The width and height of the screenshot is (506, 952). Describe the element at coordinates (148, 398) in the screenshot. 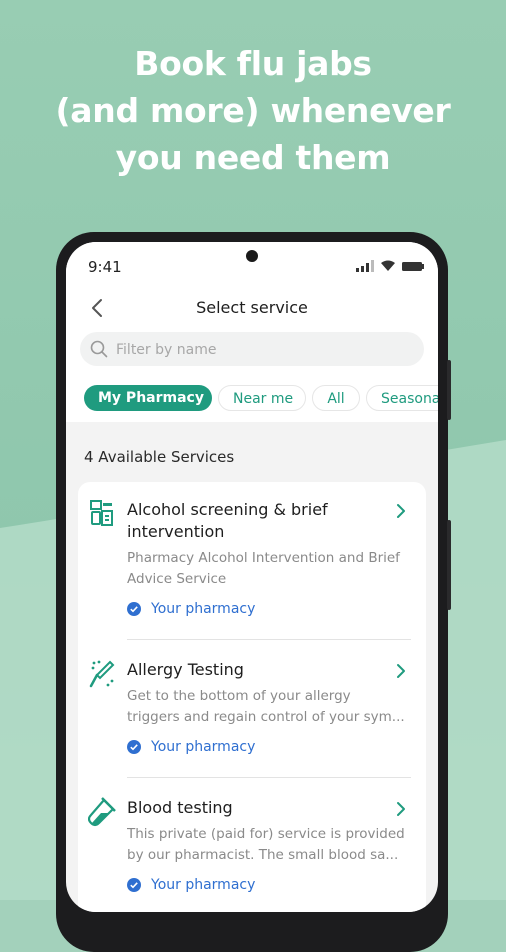

I see `filter-chip-my-pharmacy: My Pharmacy` at that location.